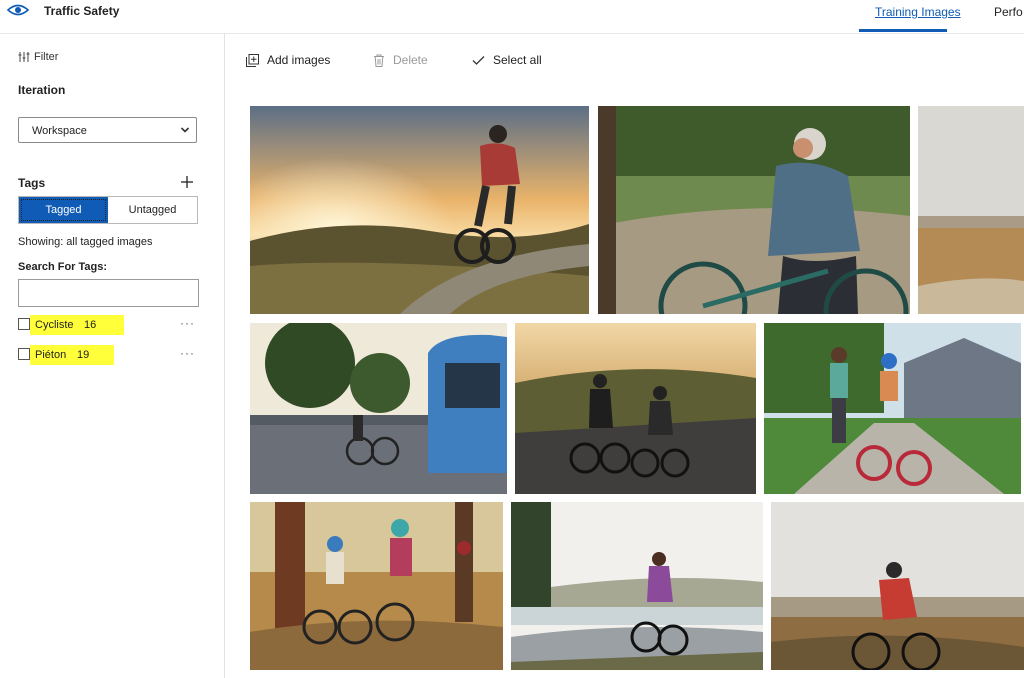 Image resolution: width=1024 pixels, height=678 pixels. I want to click on dry-field-image, so click(971, 210).